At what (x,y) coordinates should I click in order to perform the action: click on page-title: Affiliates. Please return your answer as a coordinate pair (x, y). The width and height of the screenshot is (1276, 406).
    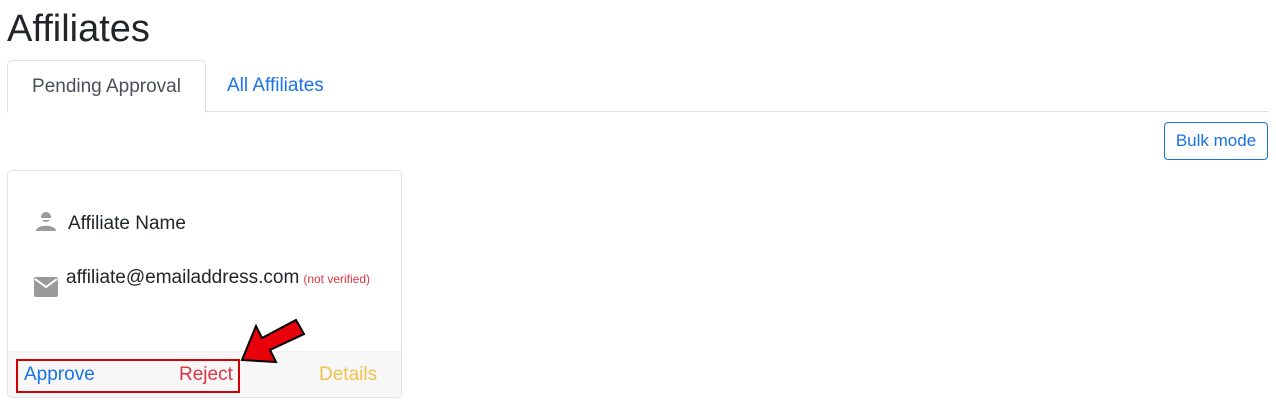
    Looking at the image, I should click on (78, 29).